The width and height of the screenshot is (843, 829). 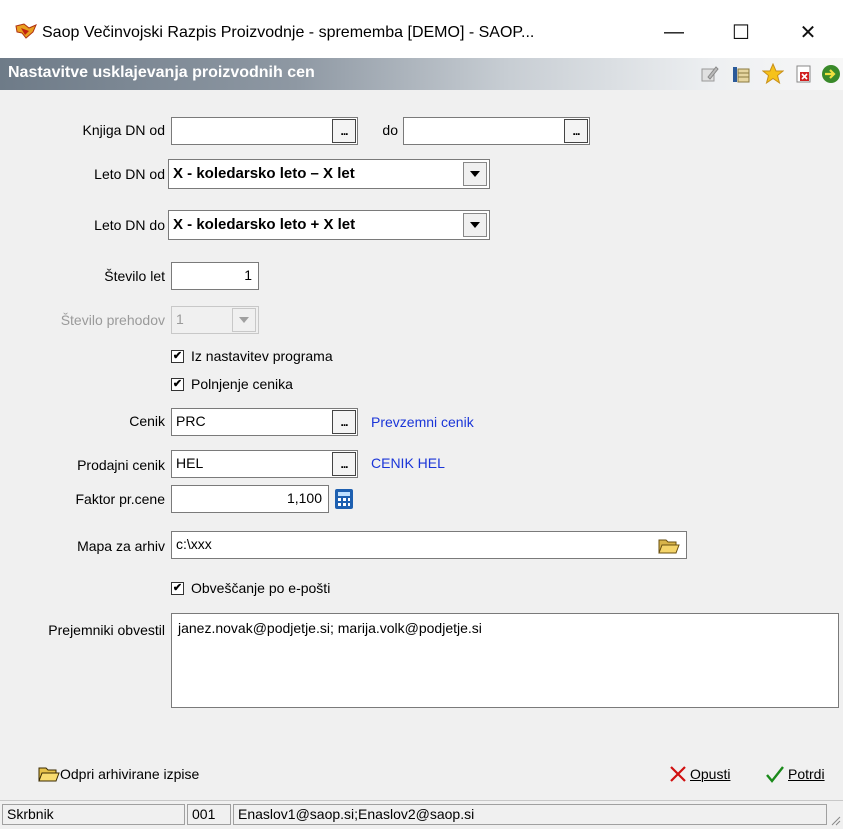 What do you see at coordinates (250, 499) in the screenshot?
I see `faktor-input: 1,100` at bounding box center [250, 499].